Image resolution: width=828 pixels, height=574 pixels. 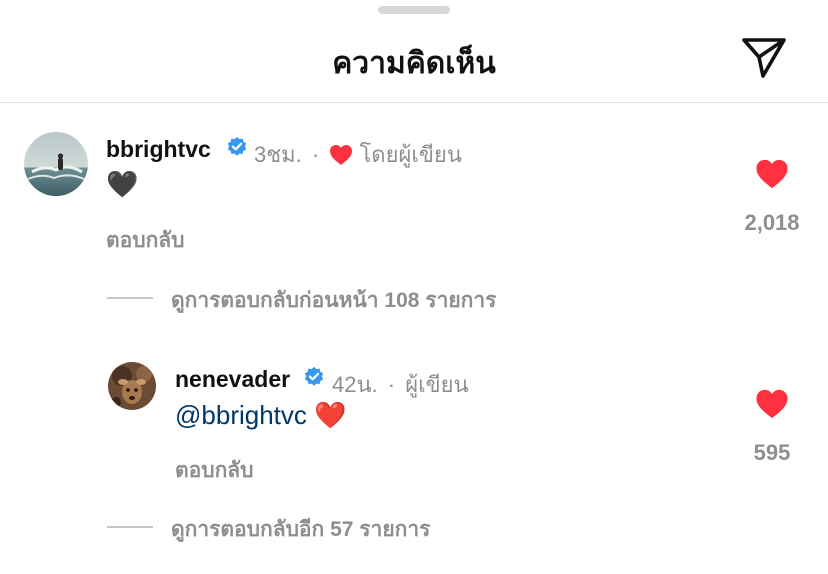 What do you see at coordinates (400, 384) in the screenshot?
I see `comment-meta: 42น. · ผู้เขียน` at bounding box center [400, 384].